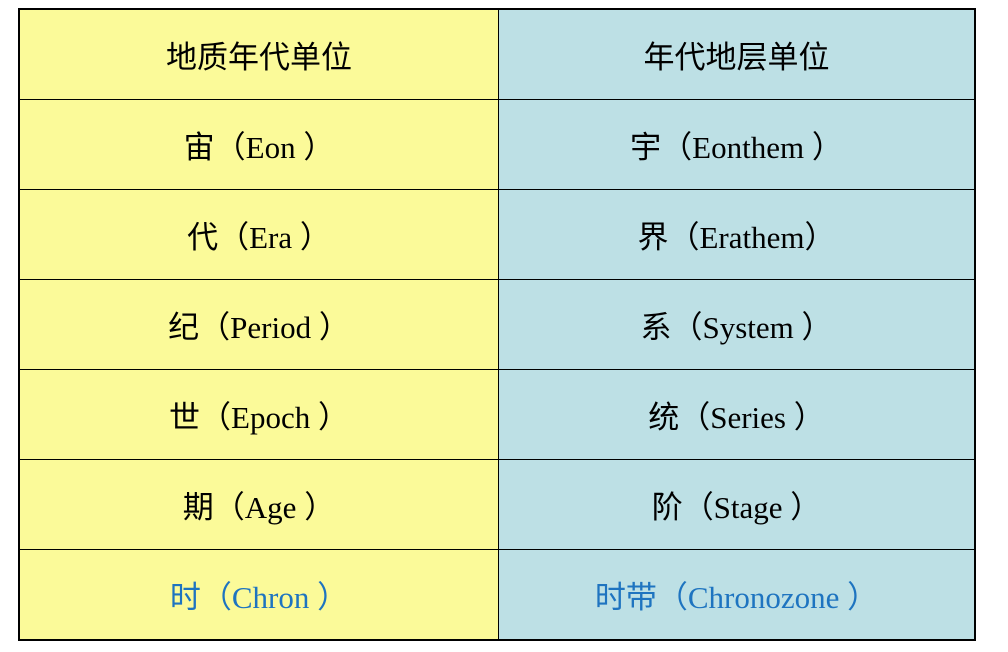  What do you see at coordinates (274, 237) in the screenshot?
I see `cell-en-text: （Era ）` at bounding box center [274, 237].